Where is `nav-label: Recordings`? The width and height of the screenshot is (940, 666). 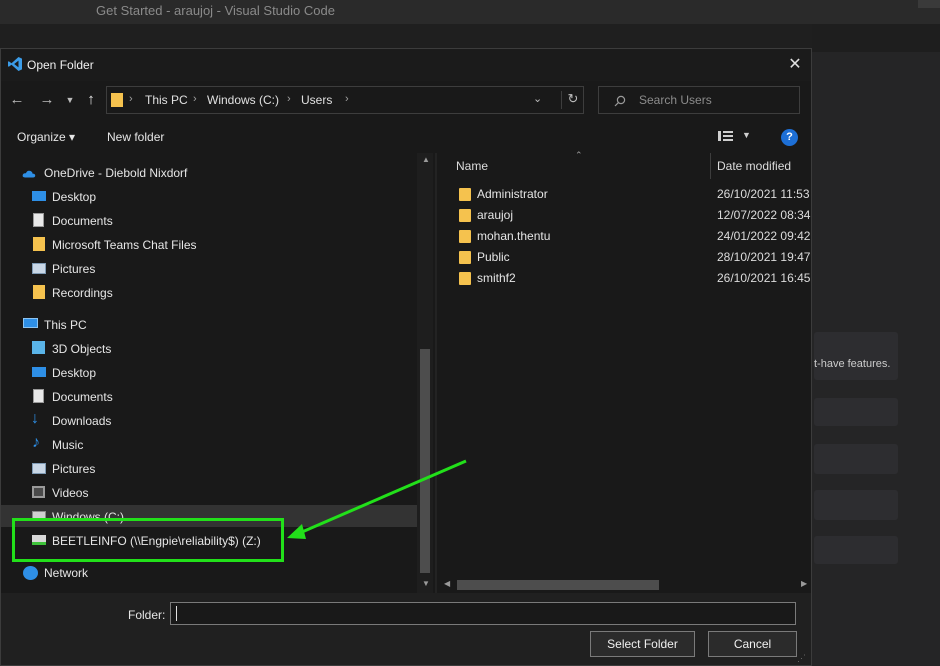
nav-label: Recordings is located at coordinates (82, 293).